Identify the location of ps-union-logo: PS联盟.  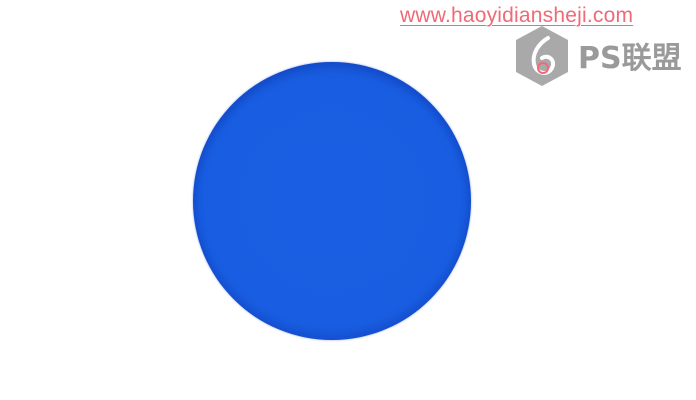
(599, 56).